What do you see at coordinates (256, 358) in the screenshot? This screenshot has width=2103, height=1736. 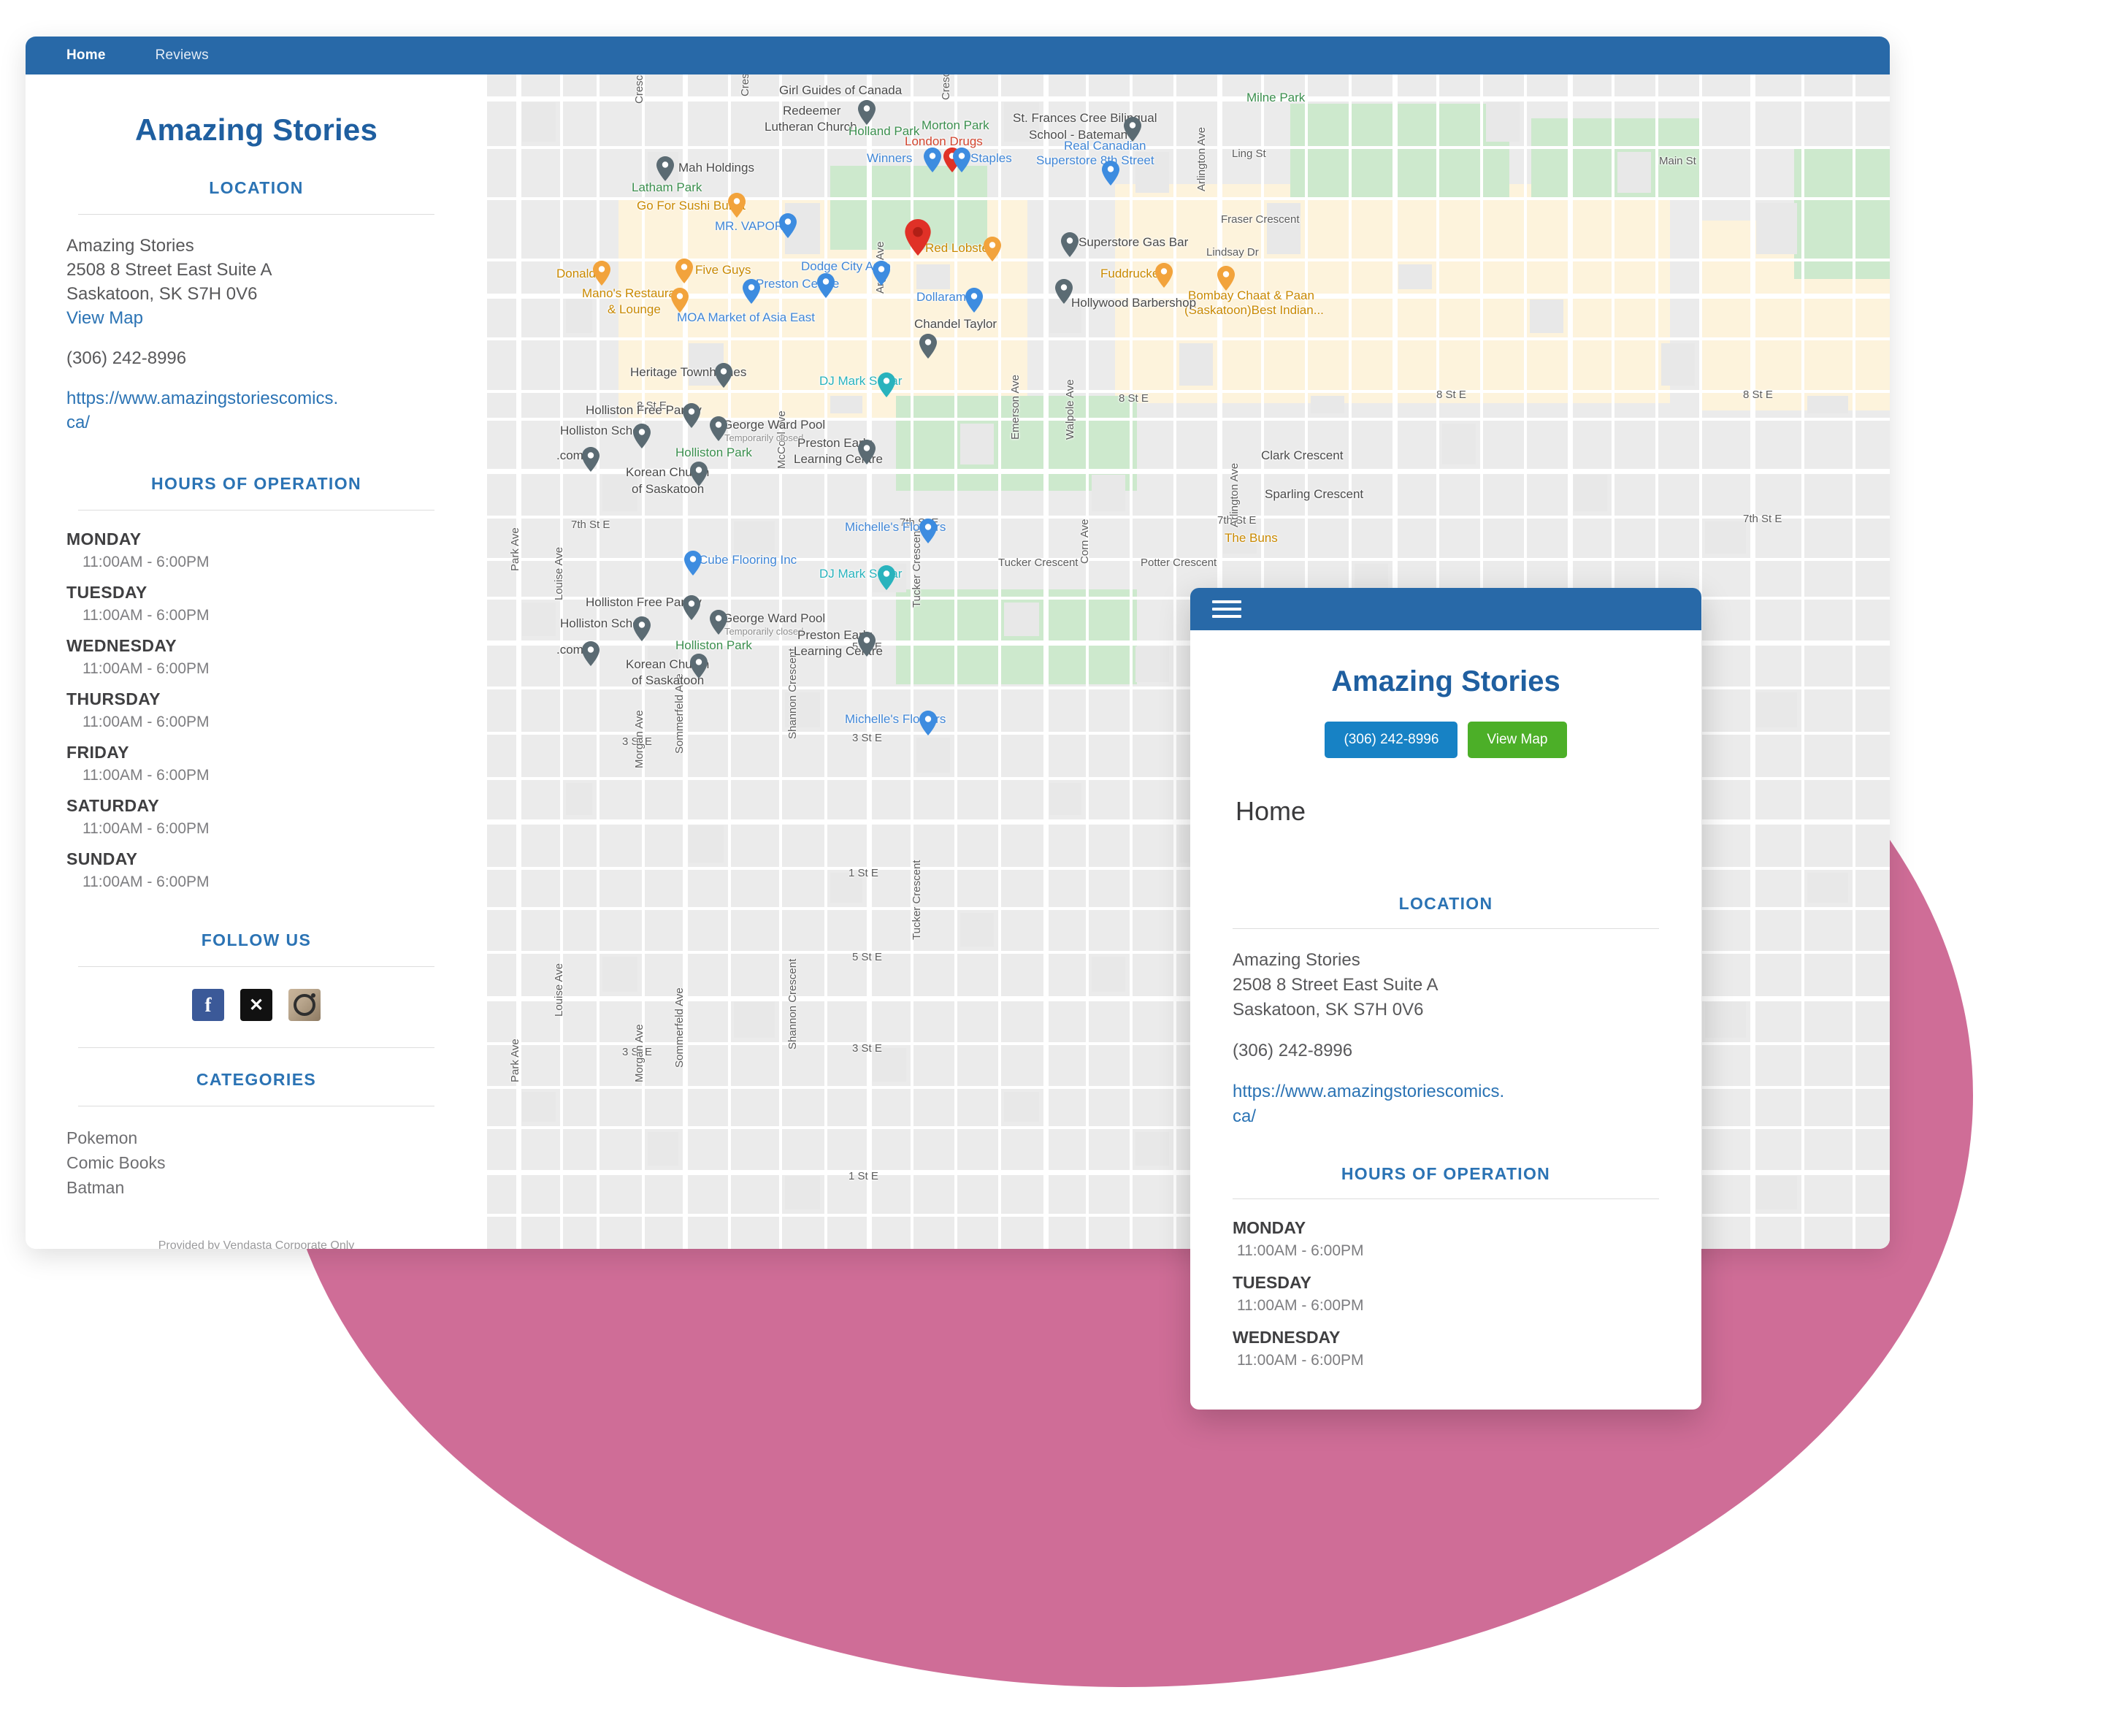 I see `location-phone: (306) 242-8996` at bounding box center [256, 358].